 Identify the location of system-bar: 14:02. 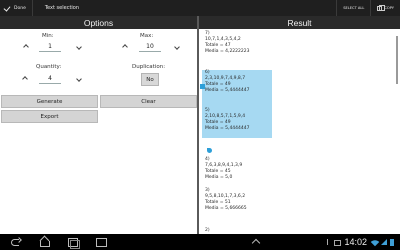
(200, 242).